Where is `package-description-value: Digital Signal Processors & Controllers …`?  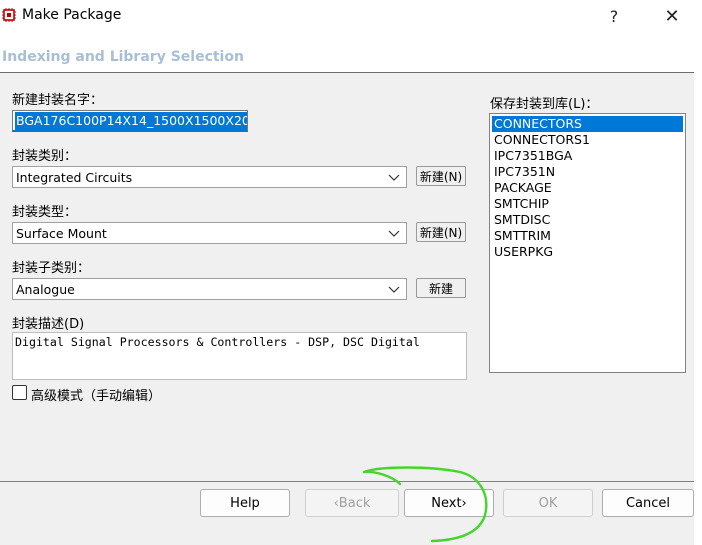 package-description-value: Digital Signal Processors & Controllers … is located at coordinates (217, 342).